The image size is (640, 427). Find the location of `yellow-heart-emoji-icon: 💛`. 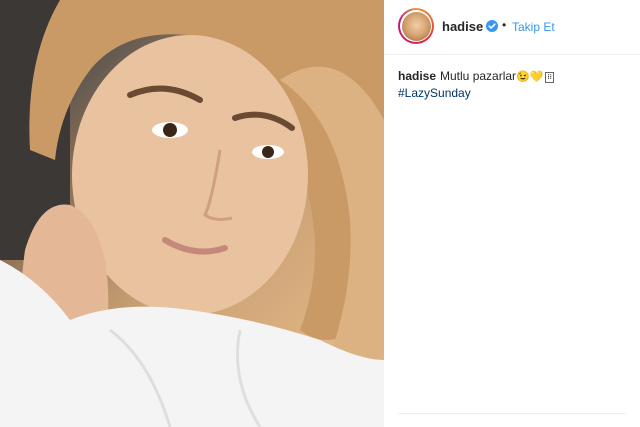

yellow-heart-emoji-icon: 💛 is located at coordinates (536, 77).